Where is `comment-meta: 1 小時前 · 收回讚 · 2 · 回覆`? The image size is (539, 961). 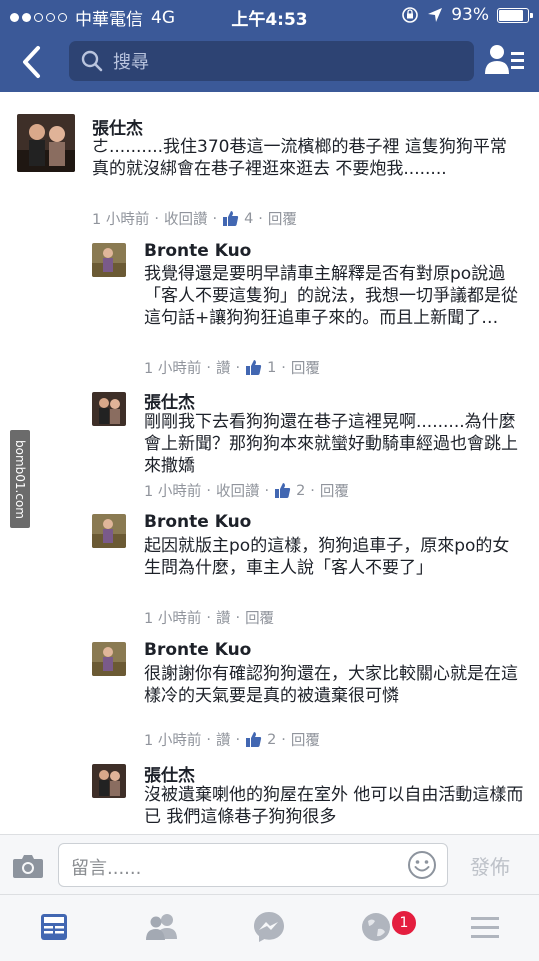
comment-meta: 1 小時前 · 收回讚 · 2 · 回覆 is located at coordinates (246, 490).